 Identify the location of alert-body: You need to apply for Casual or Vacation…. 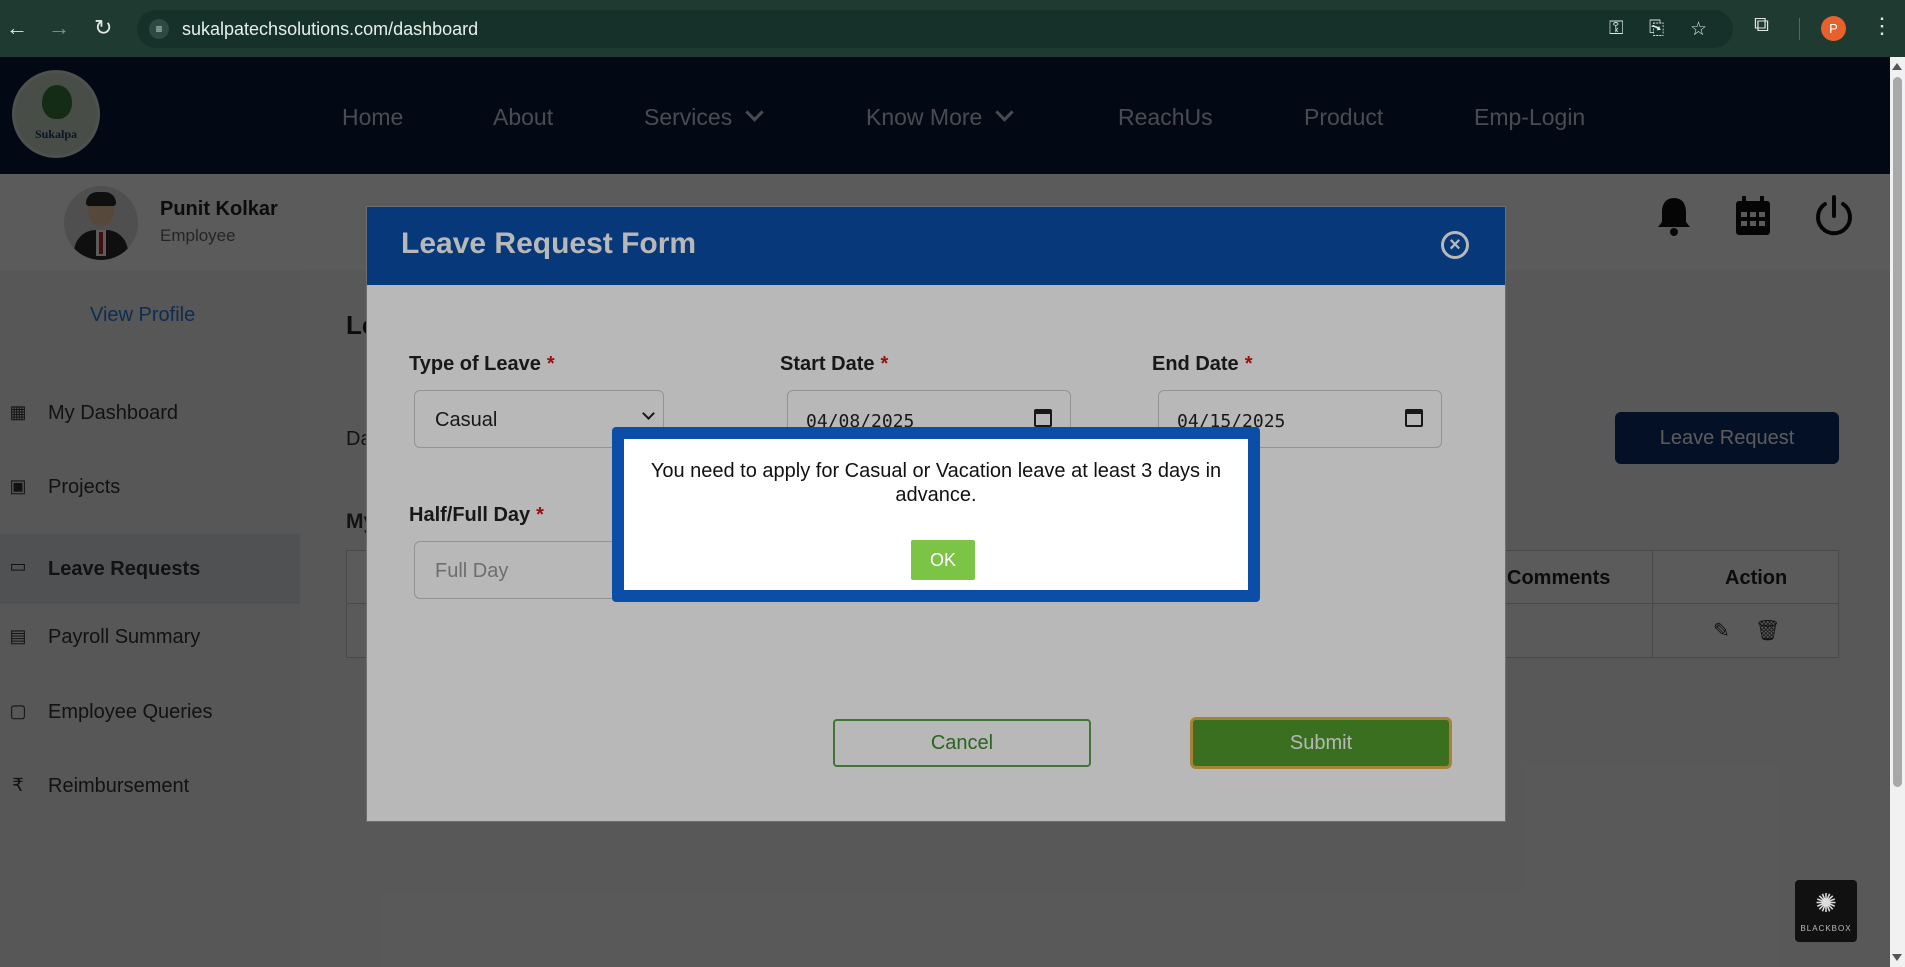
(936, 514).